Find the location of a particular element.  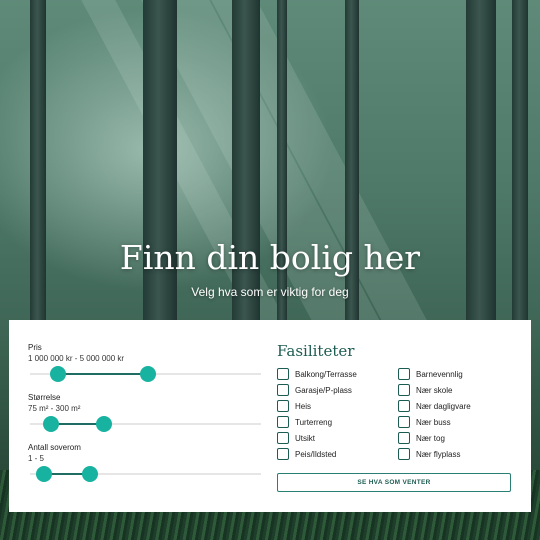

price-range-value: 1 000 000 kr - 5 000 000 kr is located at coordinates (76, 358).